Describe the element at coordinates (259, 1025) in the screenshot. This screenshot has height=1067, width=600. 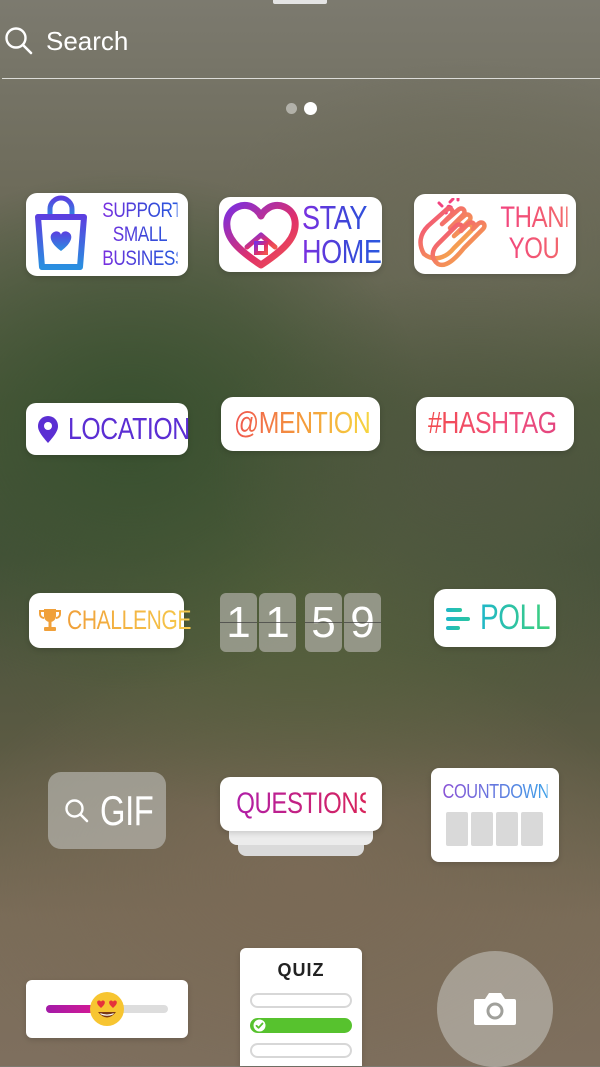
I see `check-icon` at that location.